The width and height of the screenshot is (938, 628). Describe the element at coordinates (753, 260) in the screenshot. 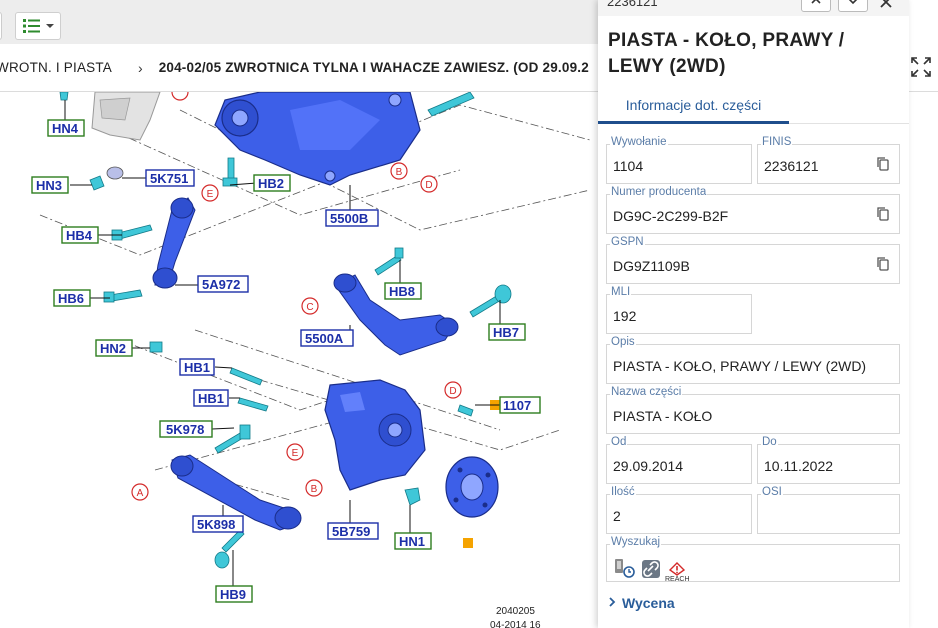

I see `field-gspn: GSPN DG9Z1109B` at that location.